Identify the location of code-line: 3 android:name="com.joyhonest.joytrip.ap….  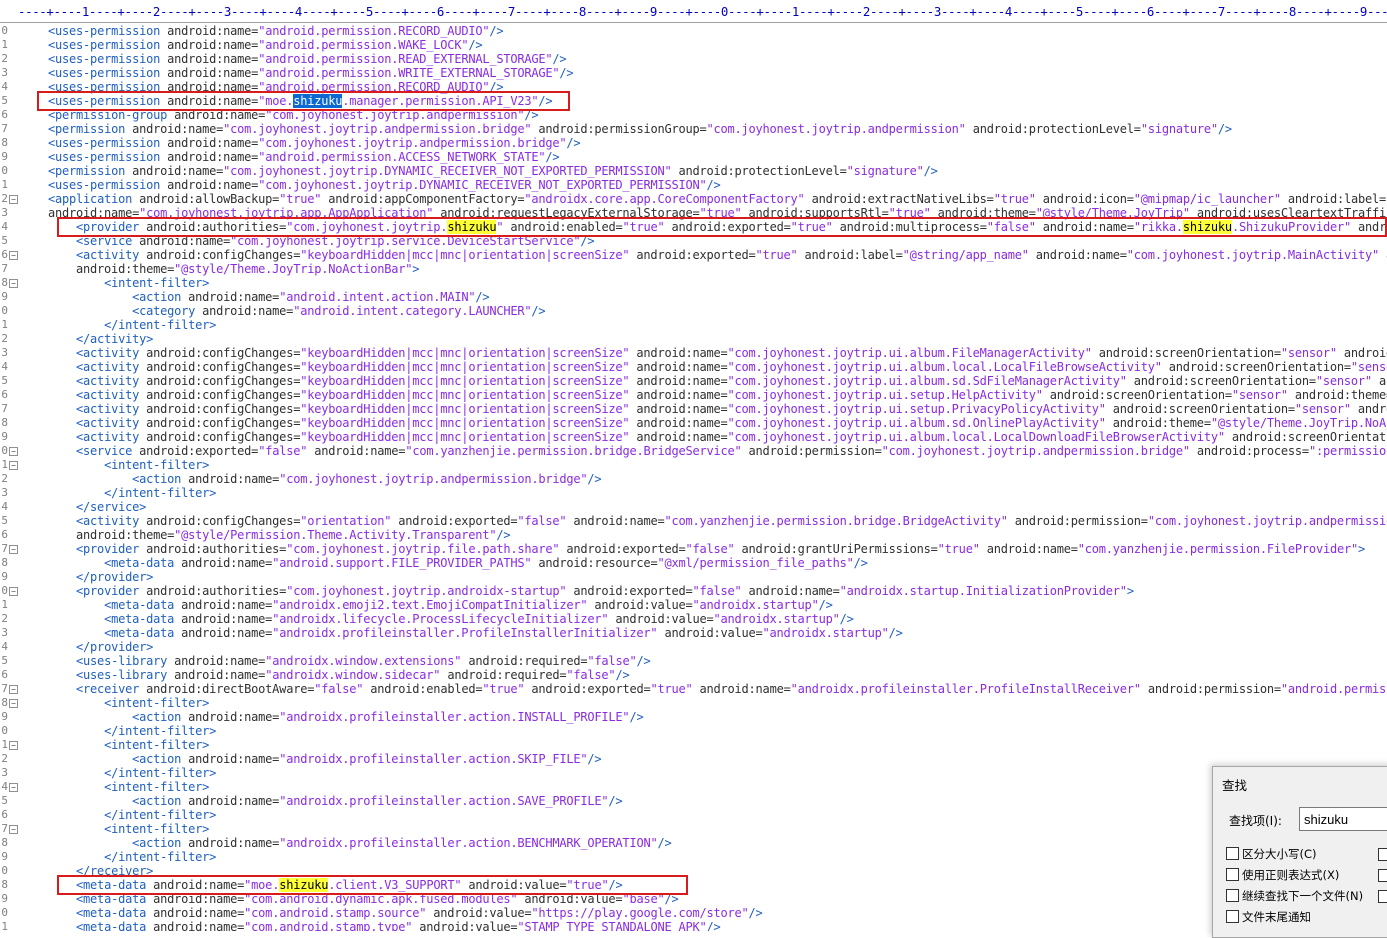
(693, 213).